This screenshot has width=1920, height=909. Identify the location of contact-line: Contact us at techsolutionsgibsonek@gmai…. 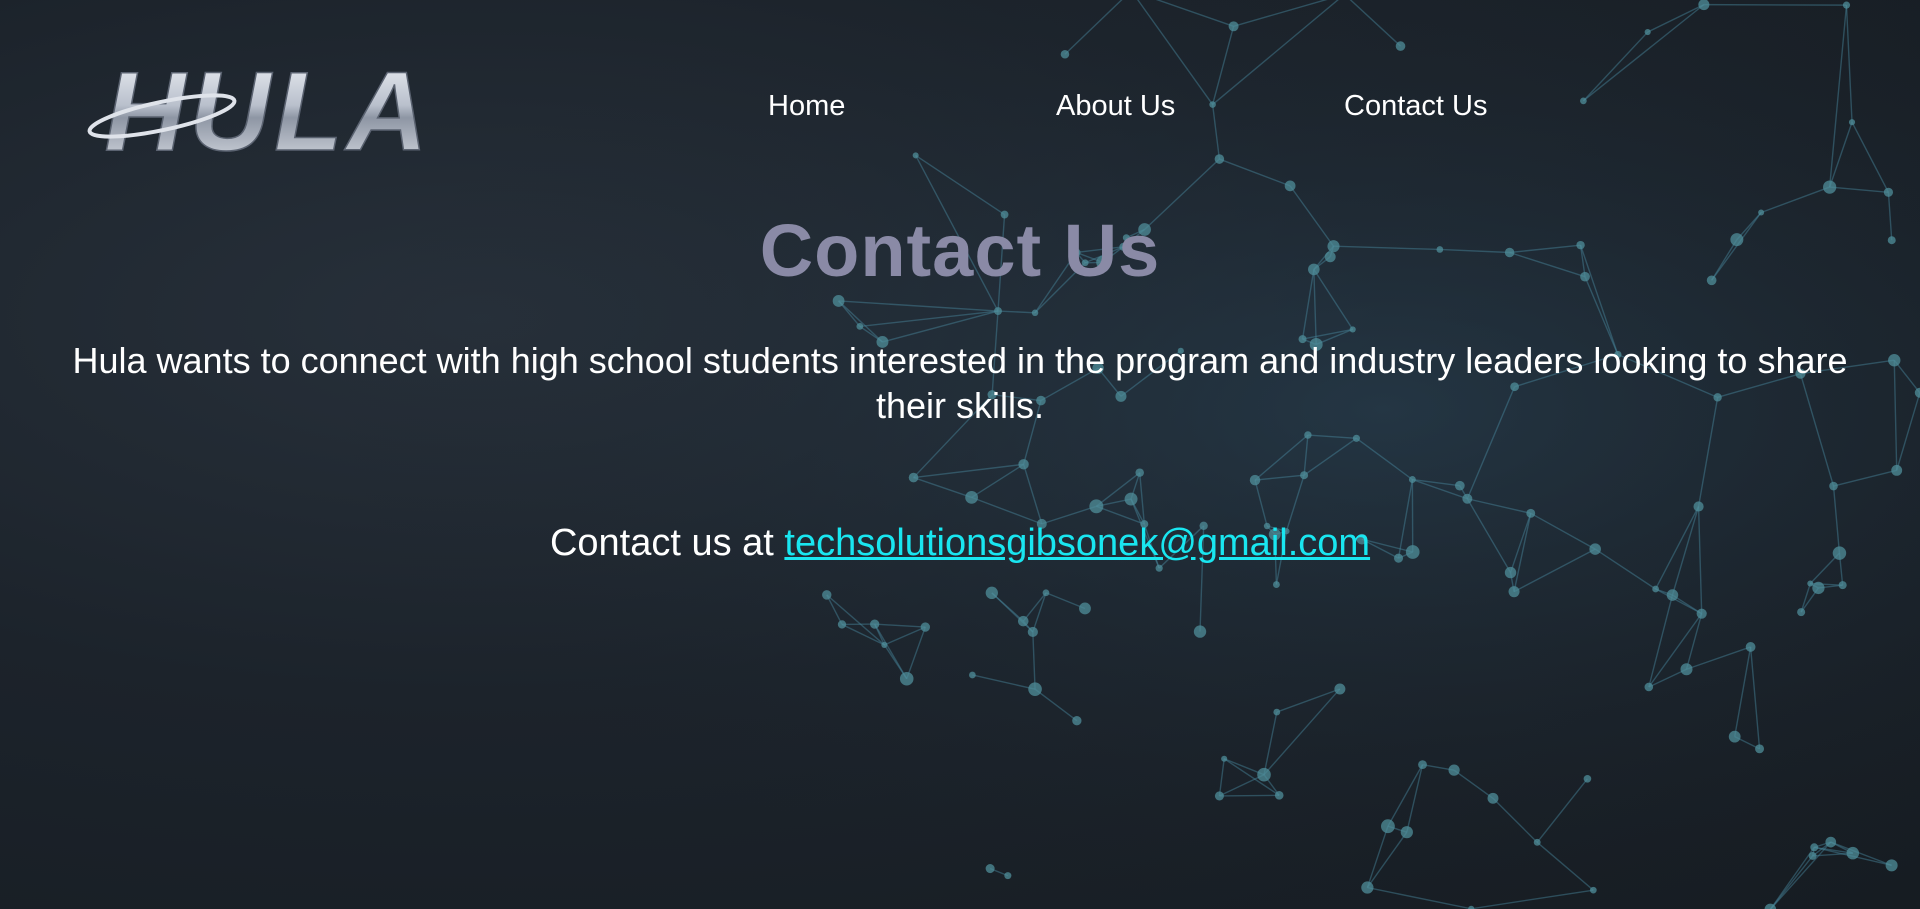
(960, 543).